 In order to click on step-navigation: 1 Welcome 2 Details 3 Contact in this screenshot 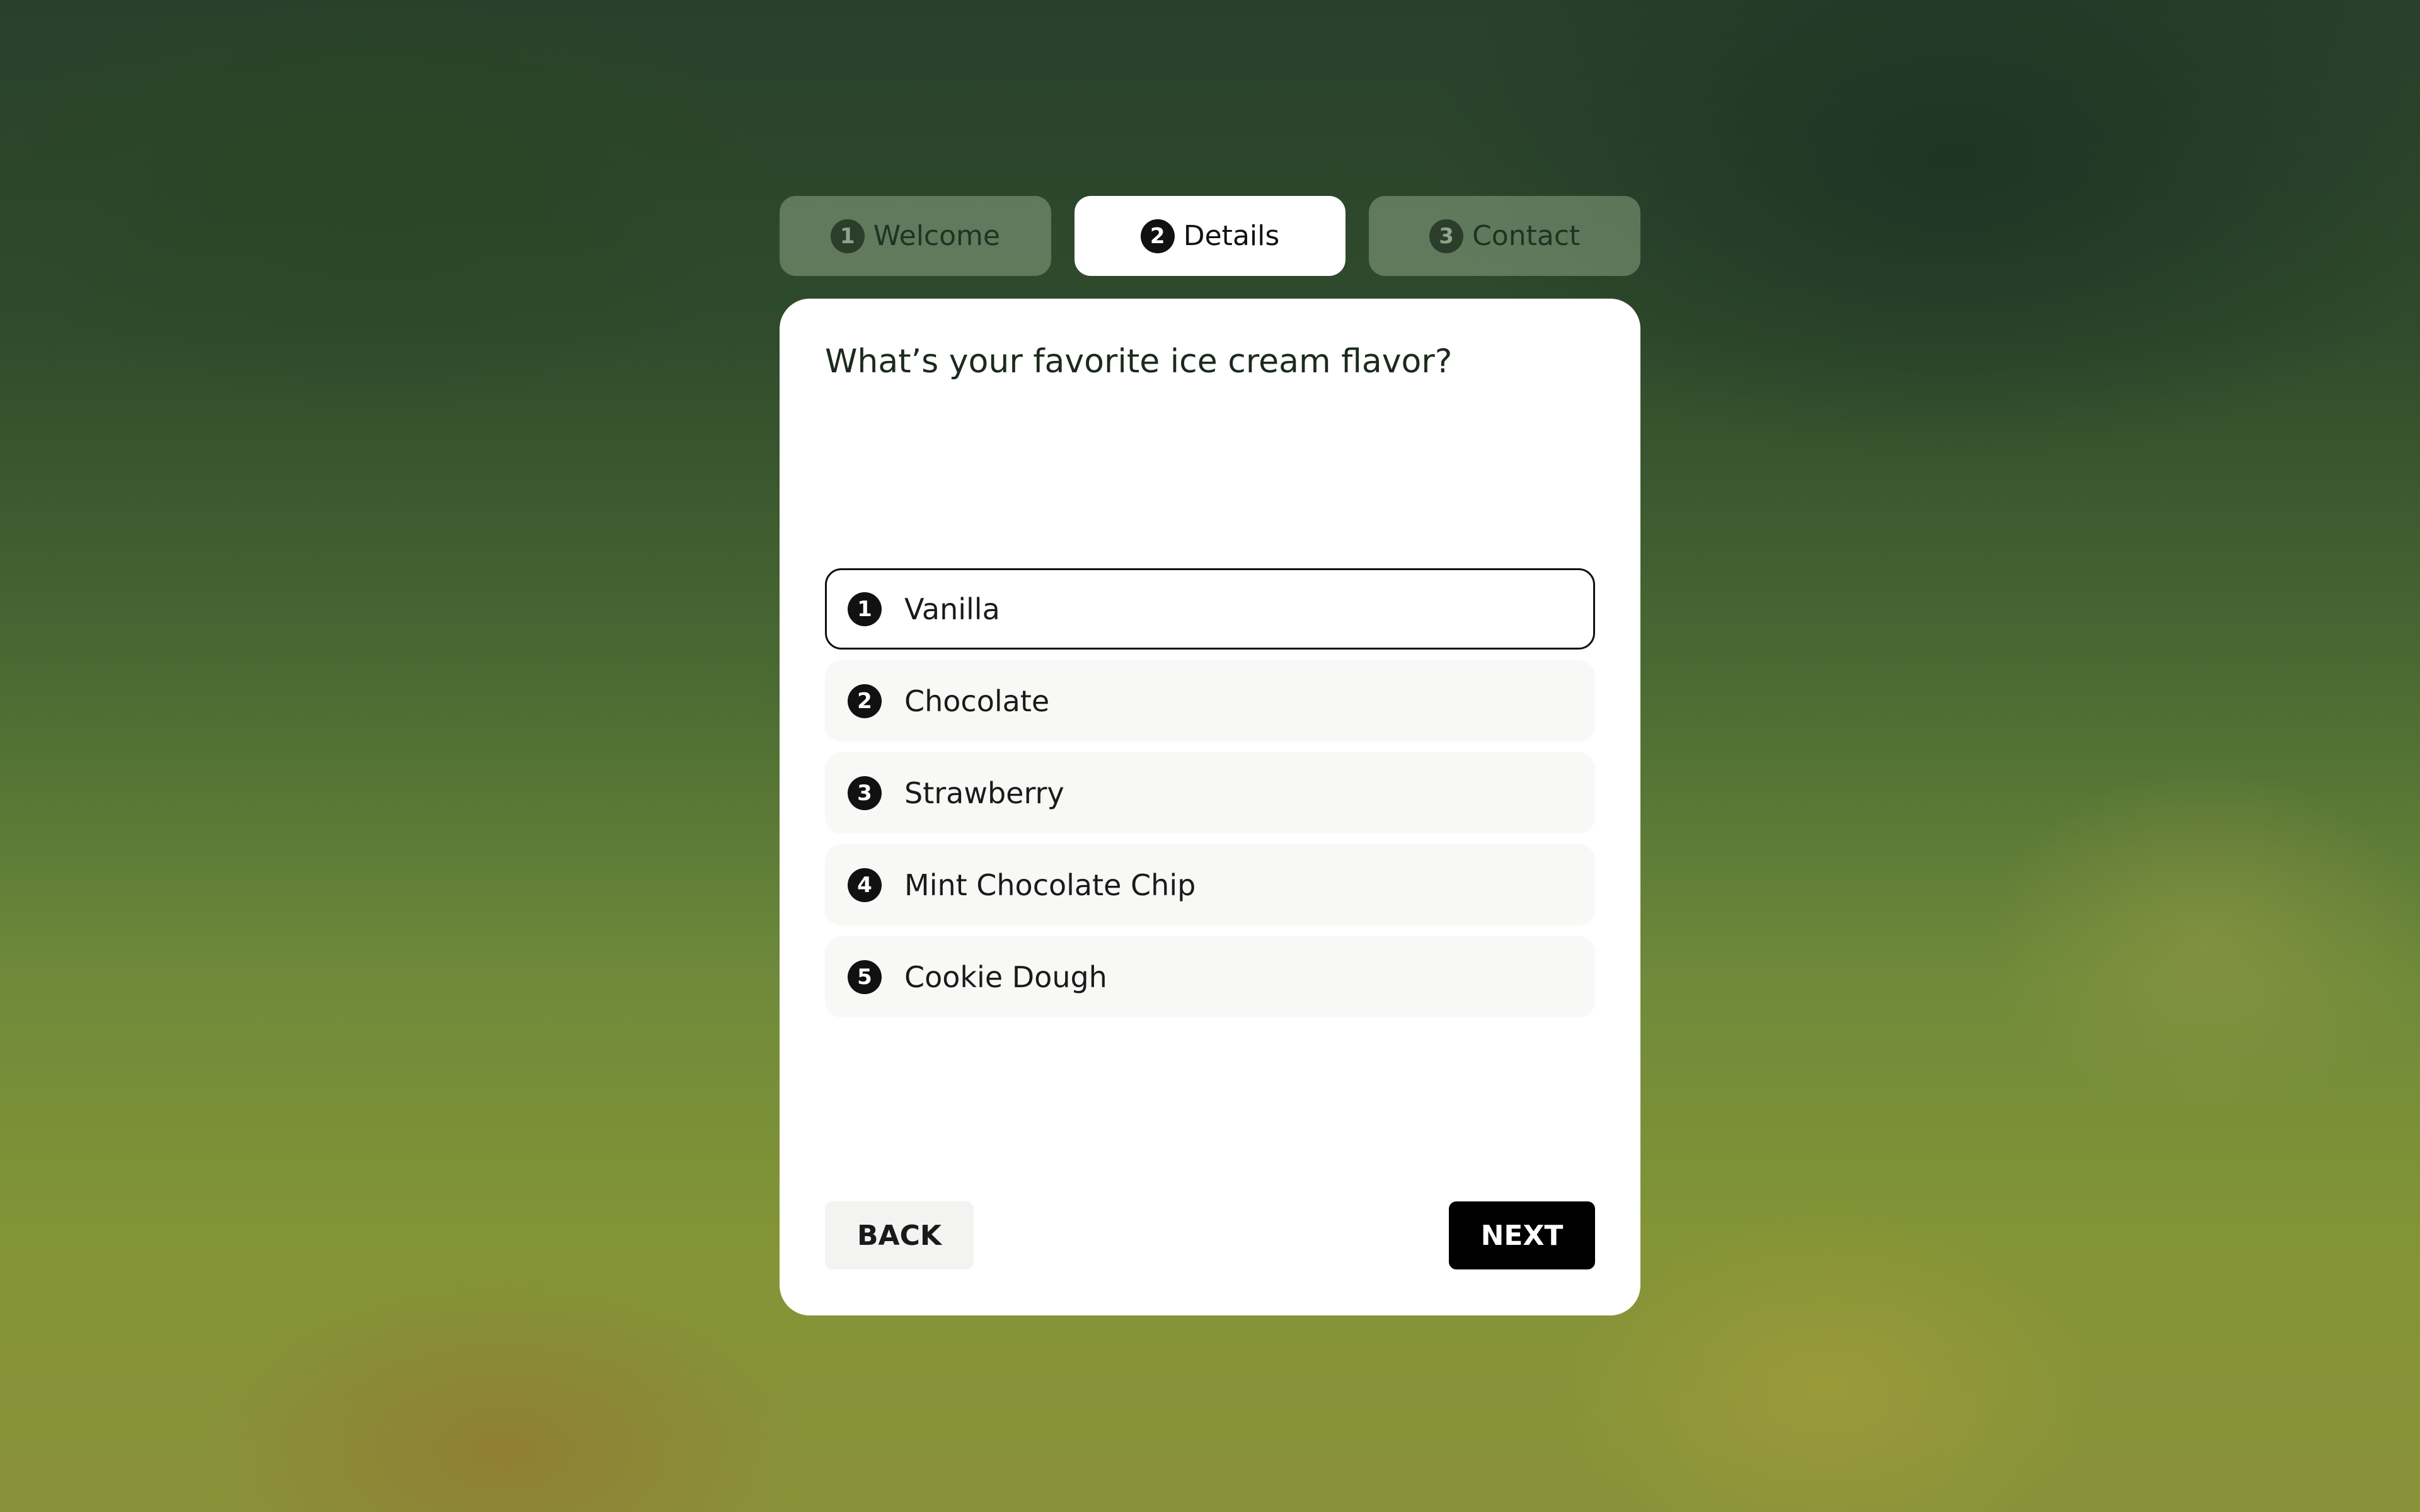, I will do `click(1211, 236)`.